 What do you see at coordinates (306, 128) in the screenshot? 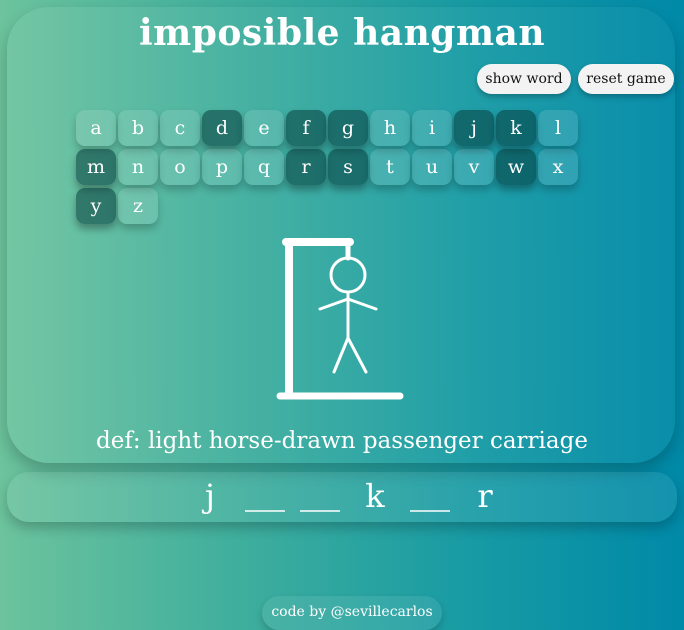
I see `key-f: f` at bounding box center [306, 128].